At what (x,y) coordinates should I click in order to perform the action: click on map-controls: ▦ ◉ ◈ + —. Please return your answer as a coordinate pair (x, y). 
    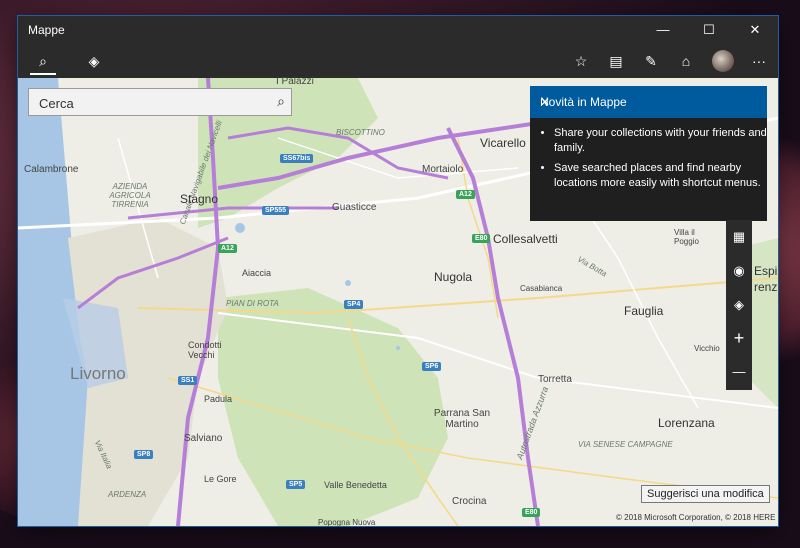
    Looking at the image, I should click on (739, 305).